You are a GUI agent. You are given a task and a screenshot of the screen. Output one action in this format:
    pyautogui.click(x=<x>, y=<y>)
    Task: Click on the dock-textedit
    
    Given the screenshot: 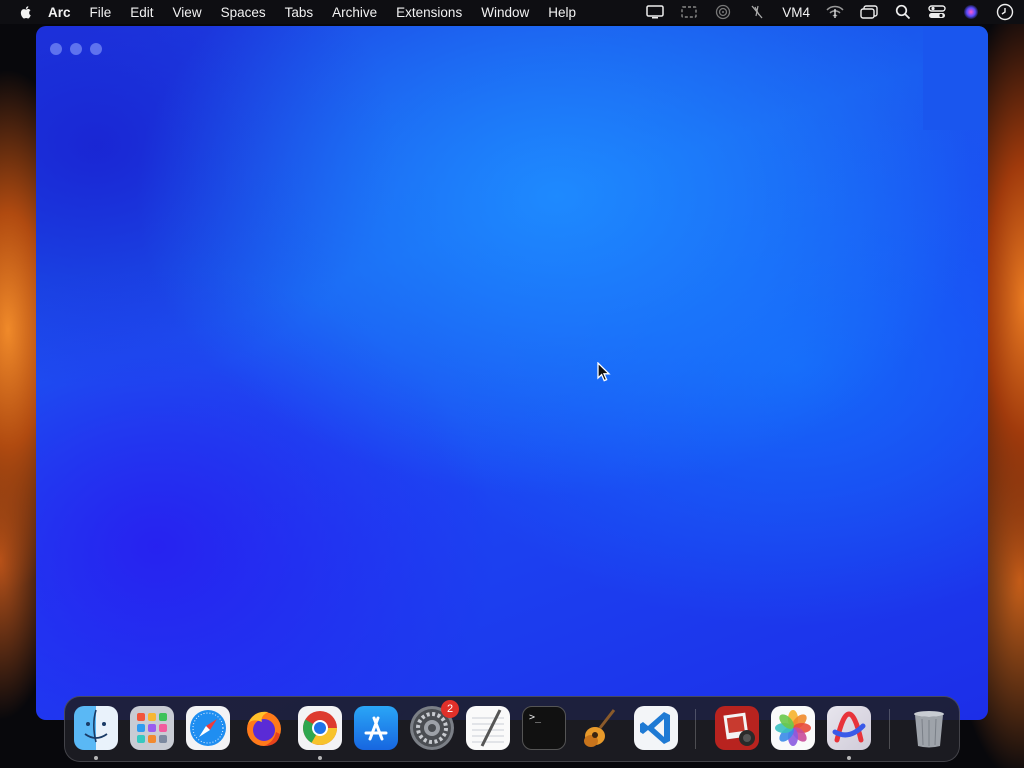 What is the action you would take?
    pyautogui.click(x=488, y=728)
    